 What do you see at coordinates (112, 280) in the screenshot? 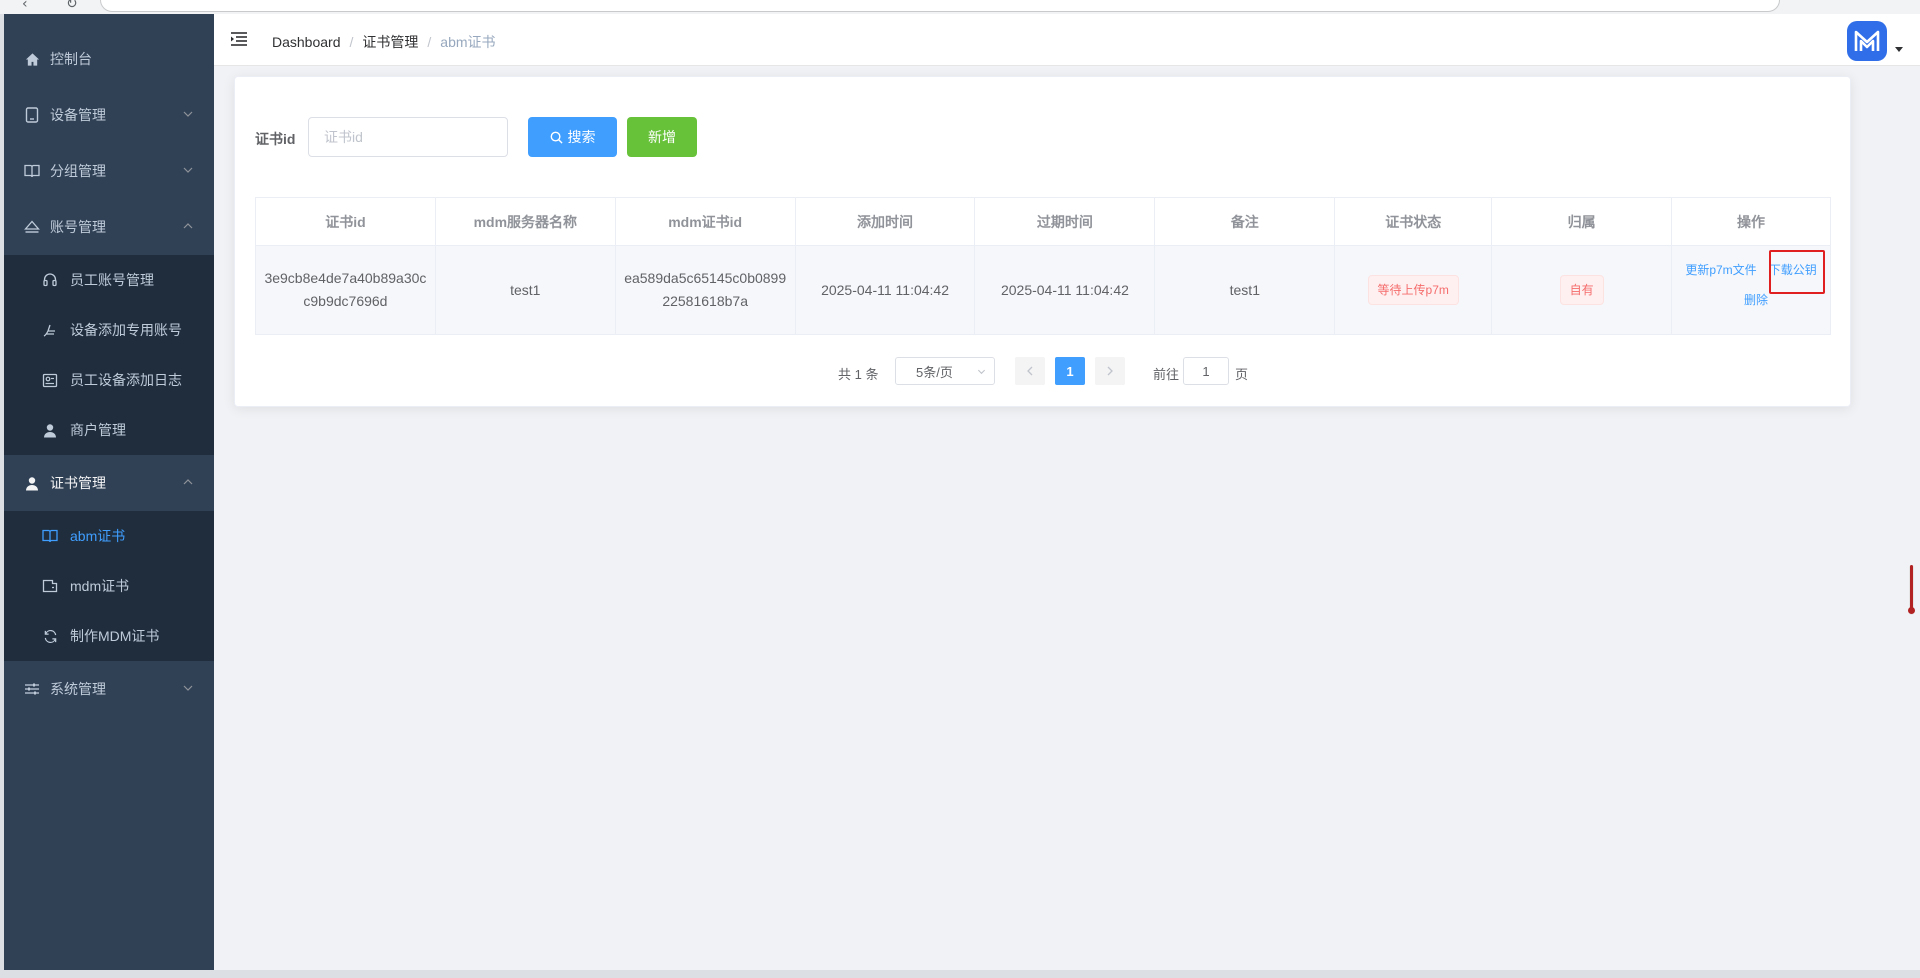
I see `sidebar-item-label: 员工账号管理` at bounding box center [112, 280].